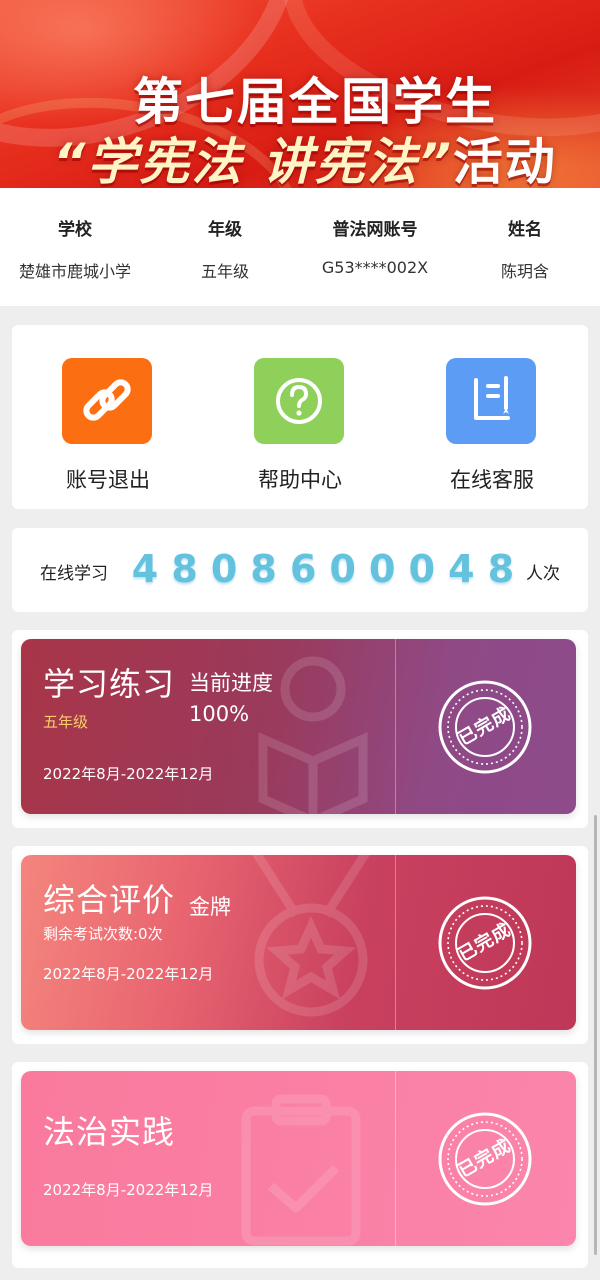  I want to click on counter-digit: 6, so click(303, 569).